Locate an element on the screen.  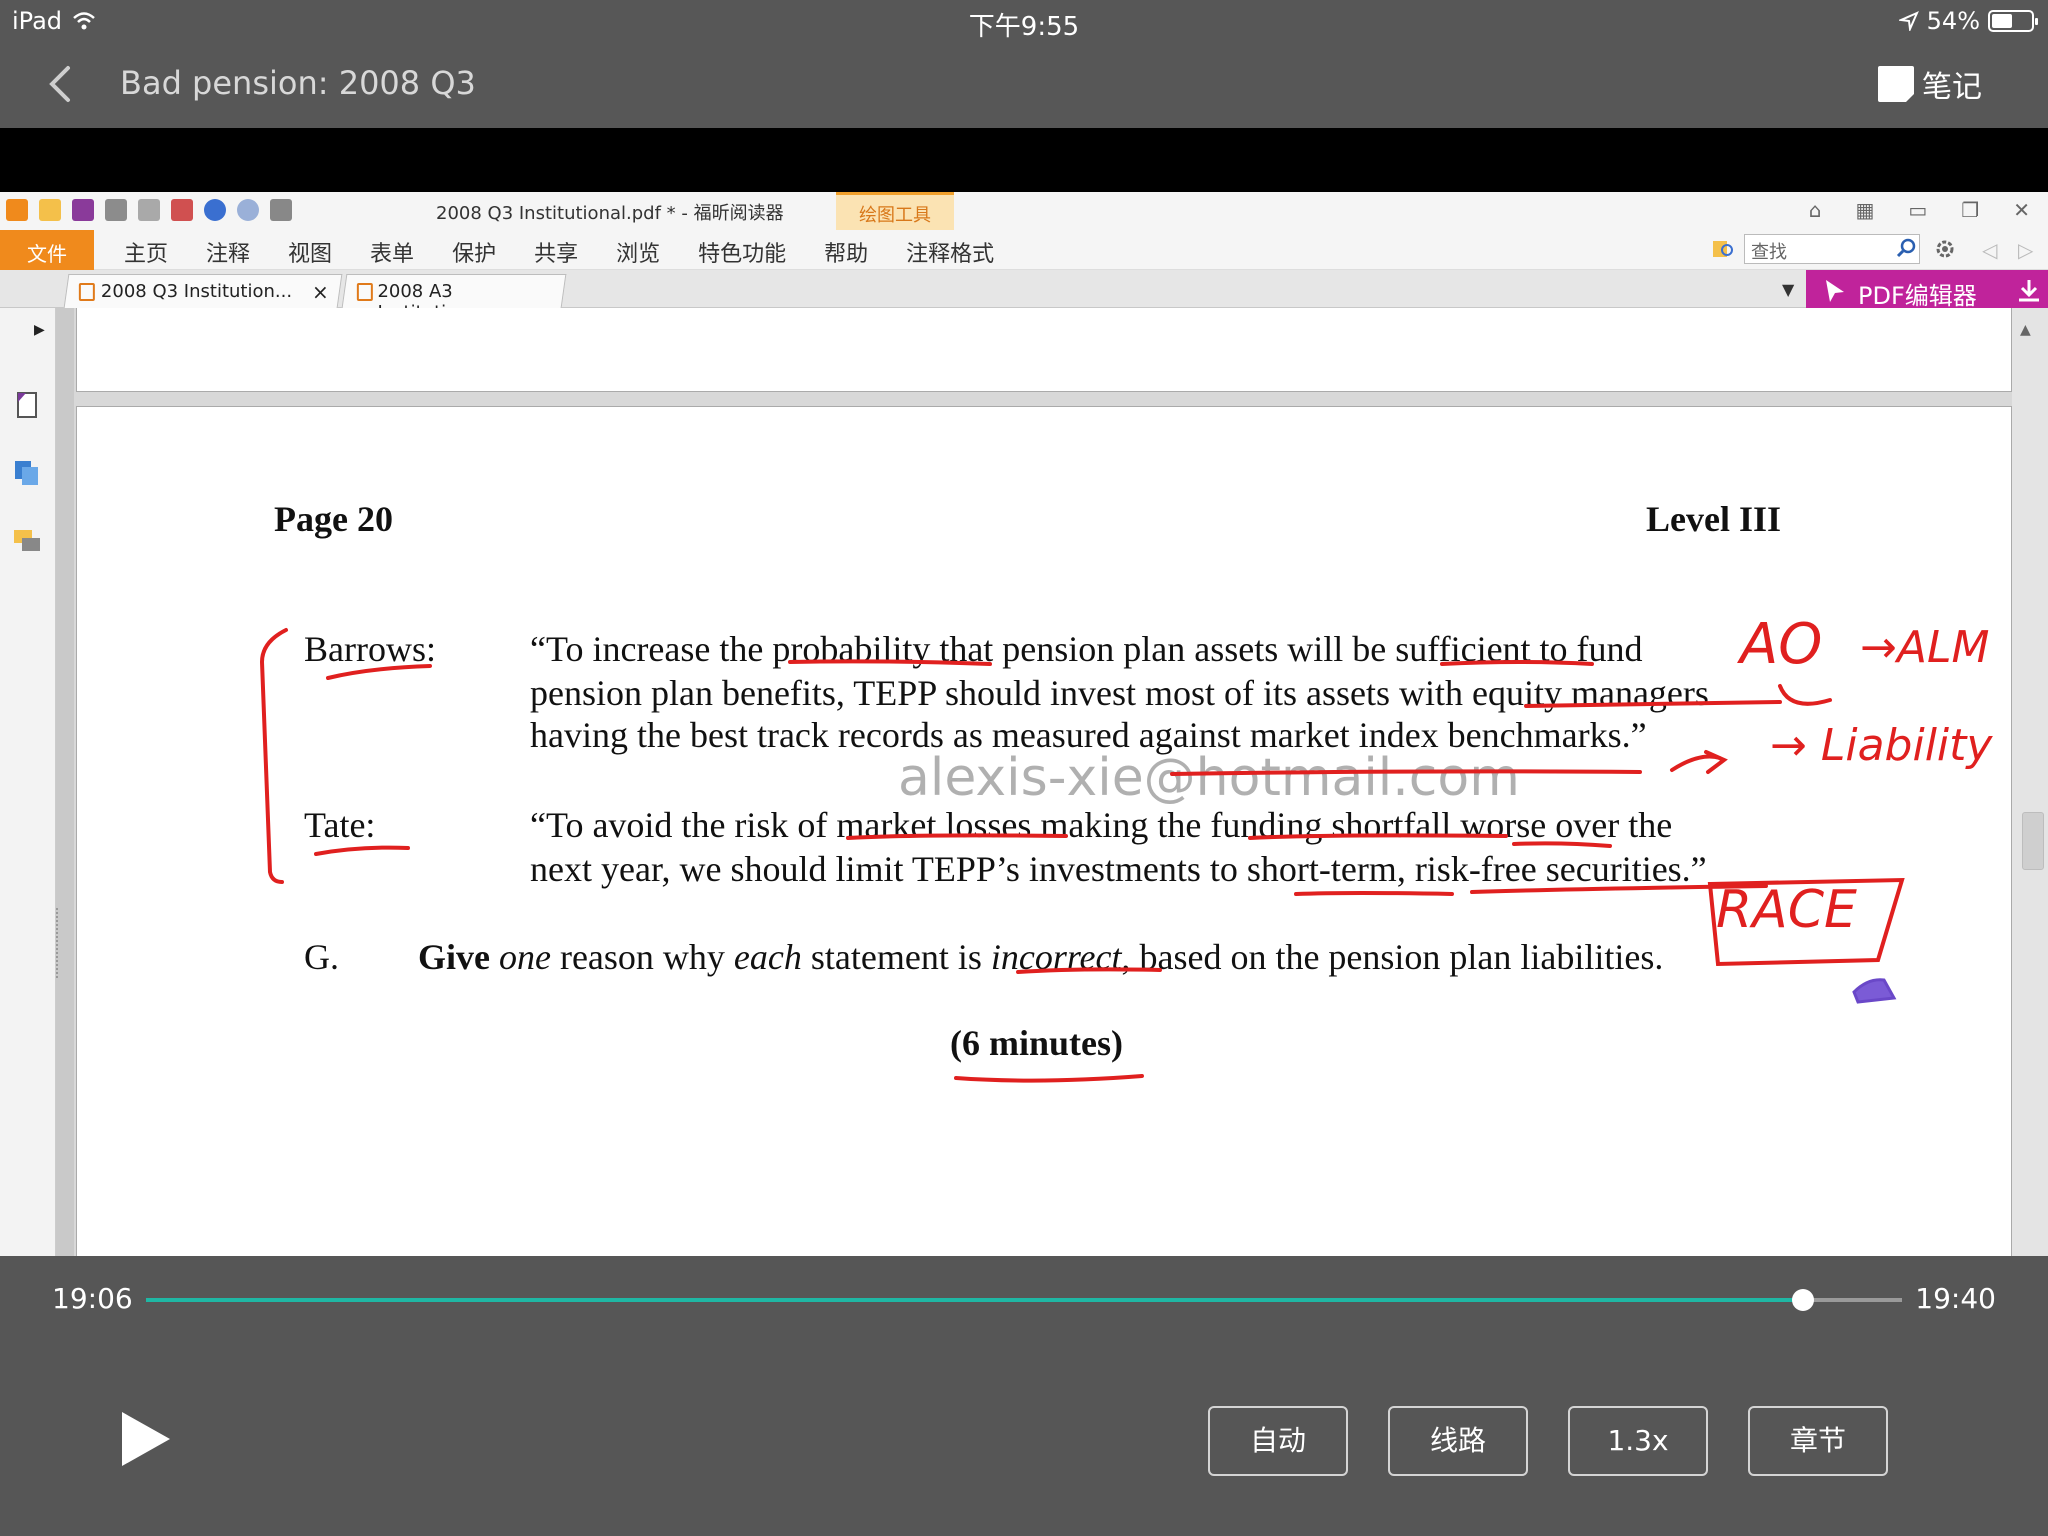
pdf-file-icon is located at coordinates (86, 292).